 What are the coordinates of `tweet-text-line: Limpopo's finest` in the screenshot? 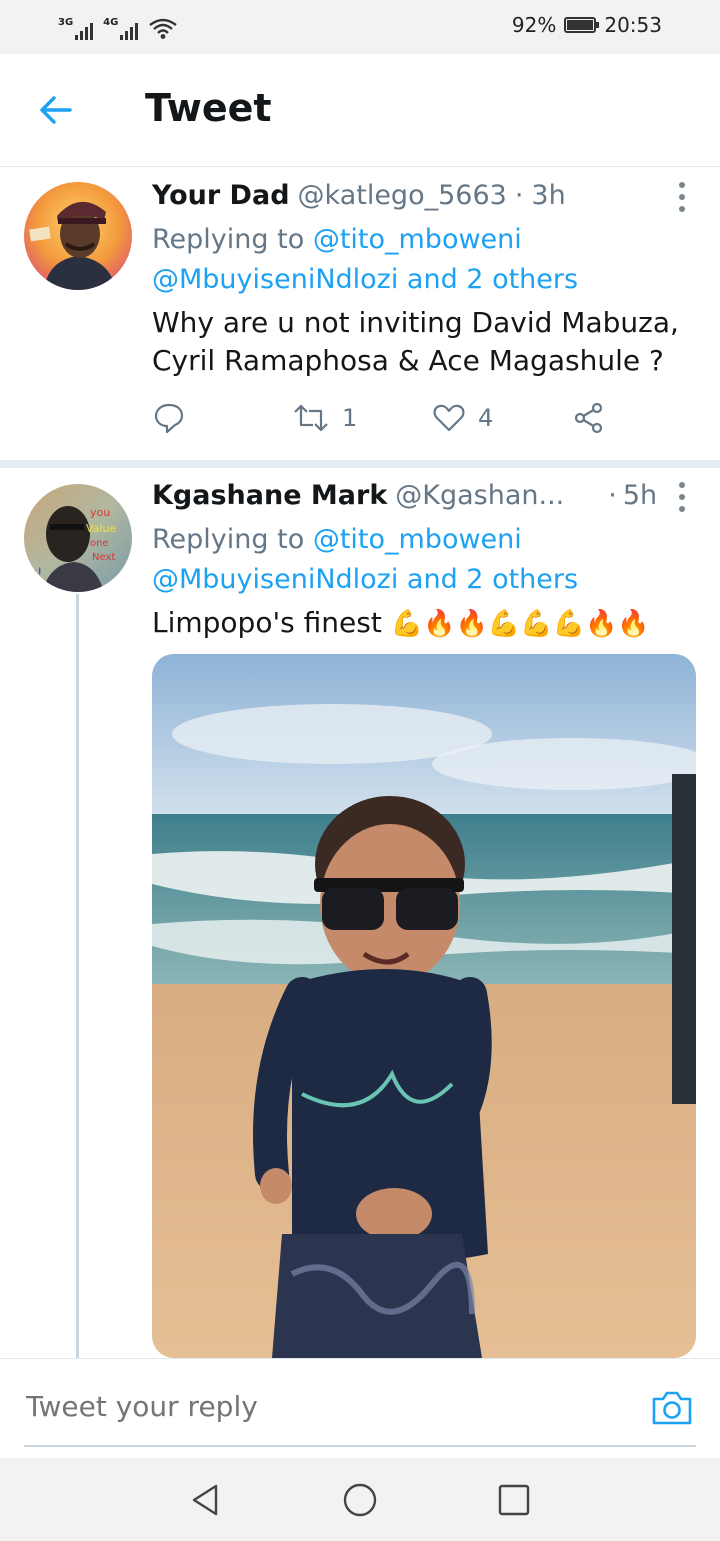 It's located at (267, 622).